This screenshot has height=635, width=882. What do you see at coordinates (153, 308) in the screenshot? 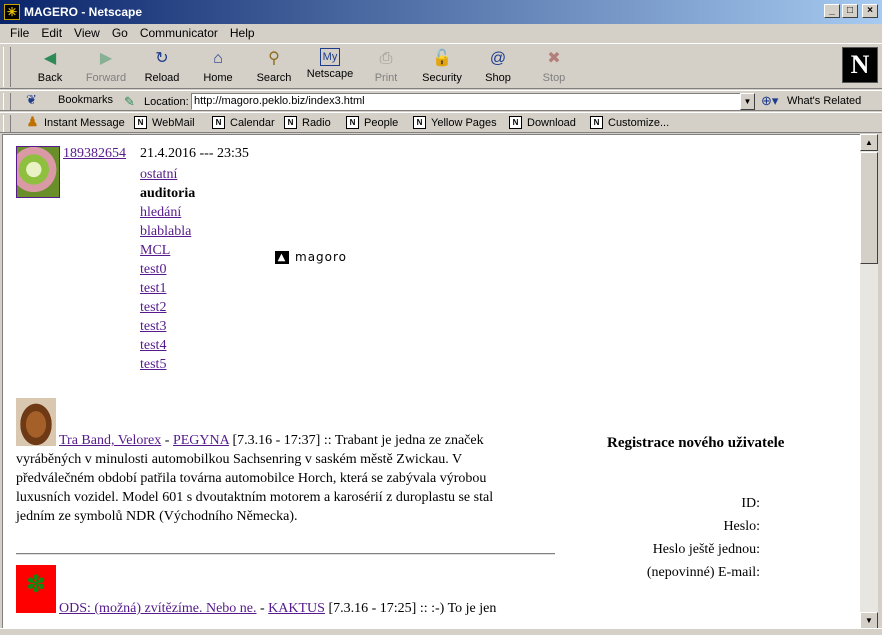
I see `nav-link-test2: test2` at bounding box center [153, 308].